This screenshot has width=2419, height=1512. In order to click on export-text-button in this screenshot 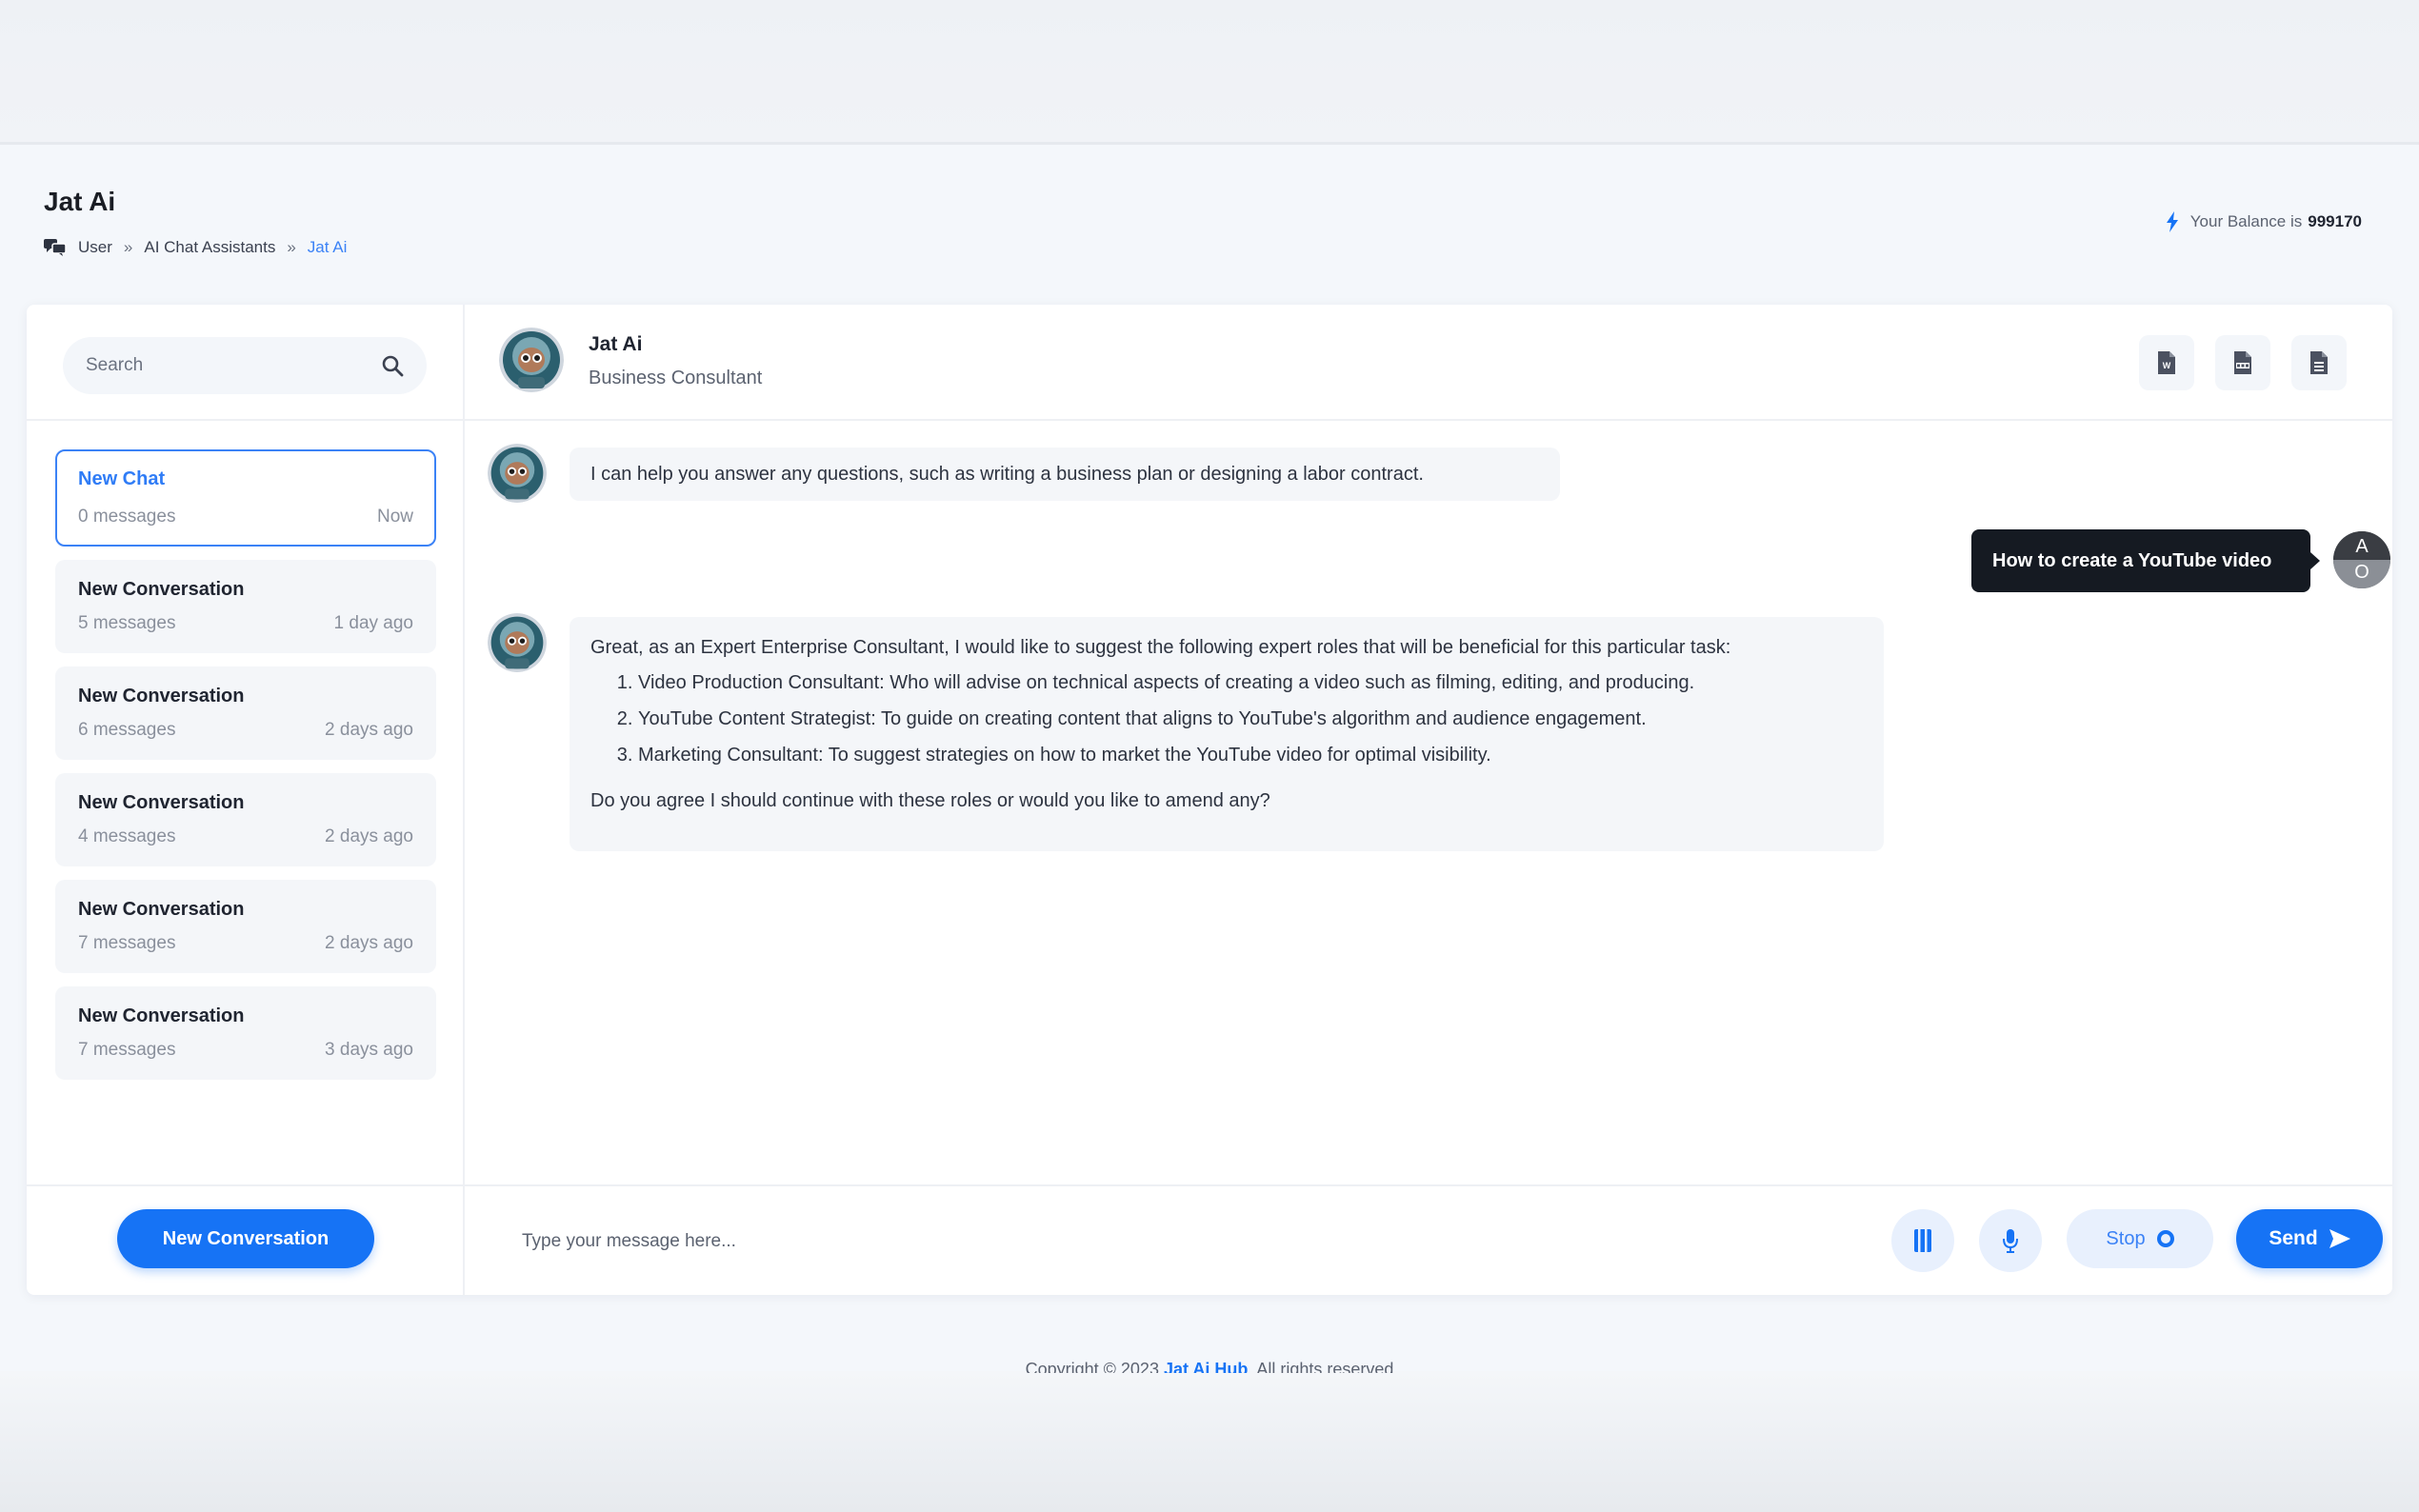, I will do `click(2319, 362)`.